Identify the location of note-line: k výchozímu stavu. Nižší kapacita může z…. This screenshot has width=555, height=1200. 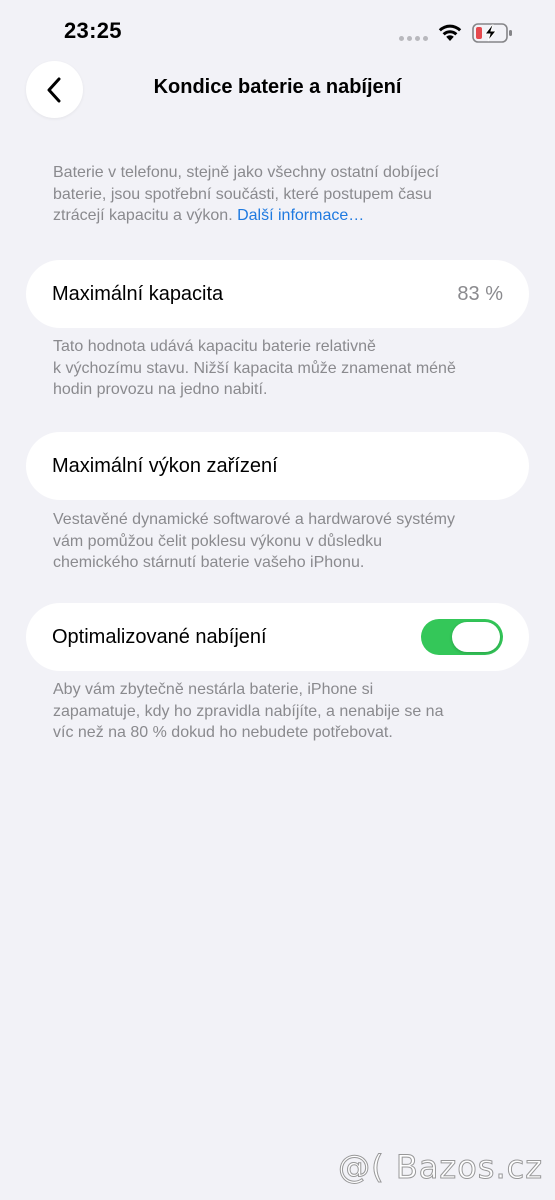
(254, 368).